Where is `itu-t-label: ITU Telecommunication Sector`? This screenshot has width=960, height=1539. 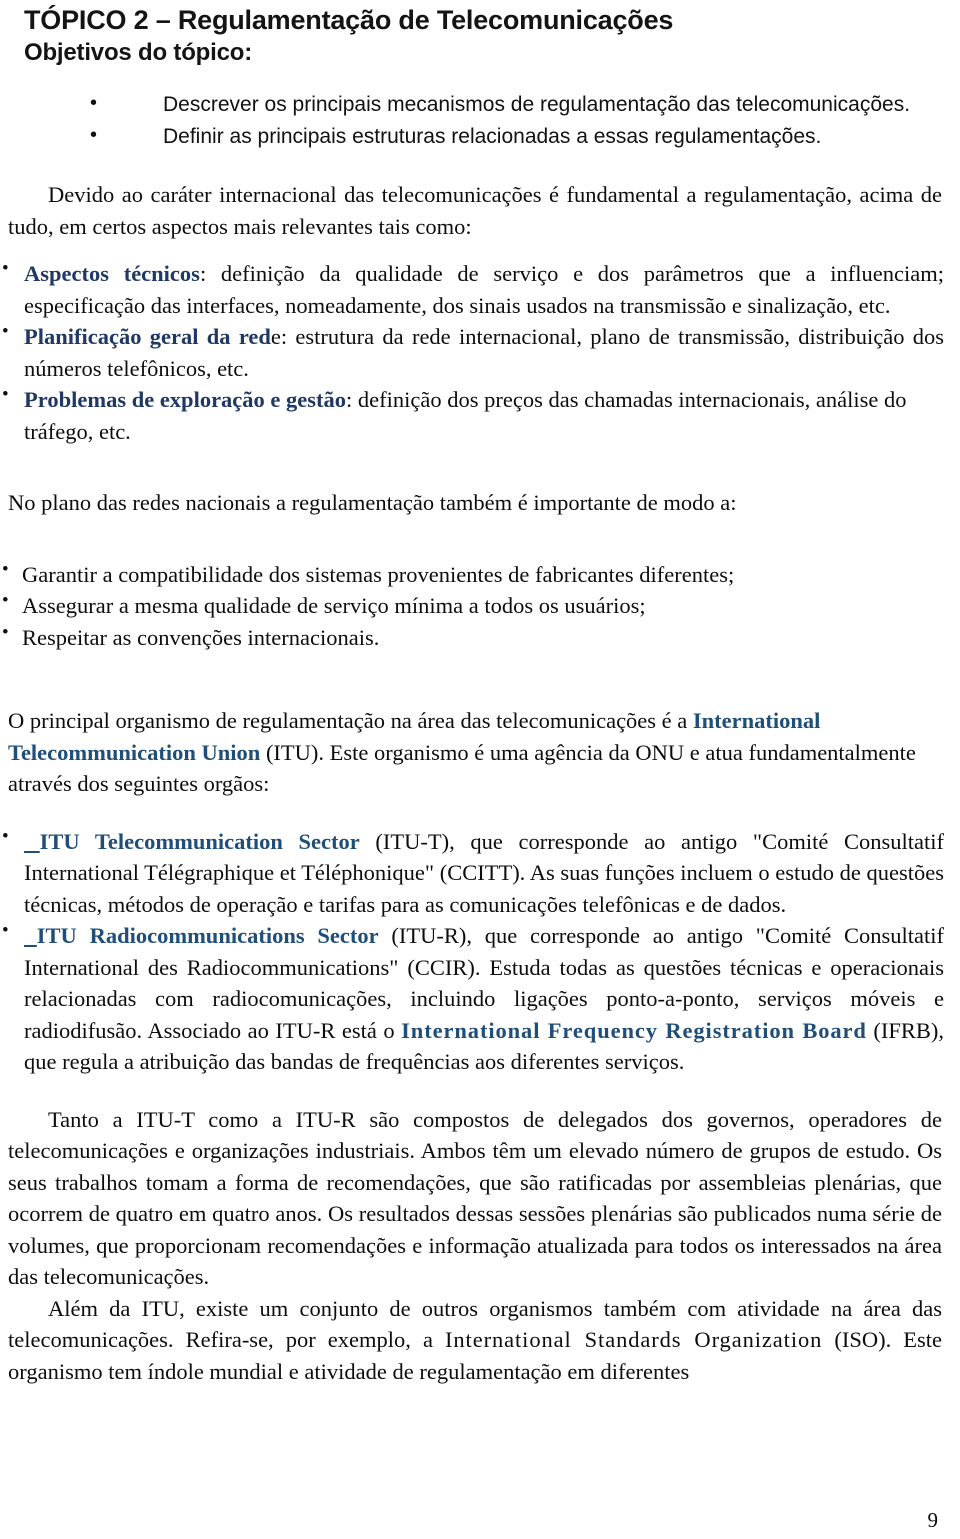 itu-t-label: ITU Telecommunication Sector is located at coordinates (192, 841).